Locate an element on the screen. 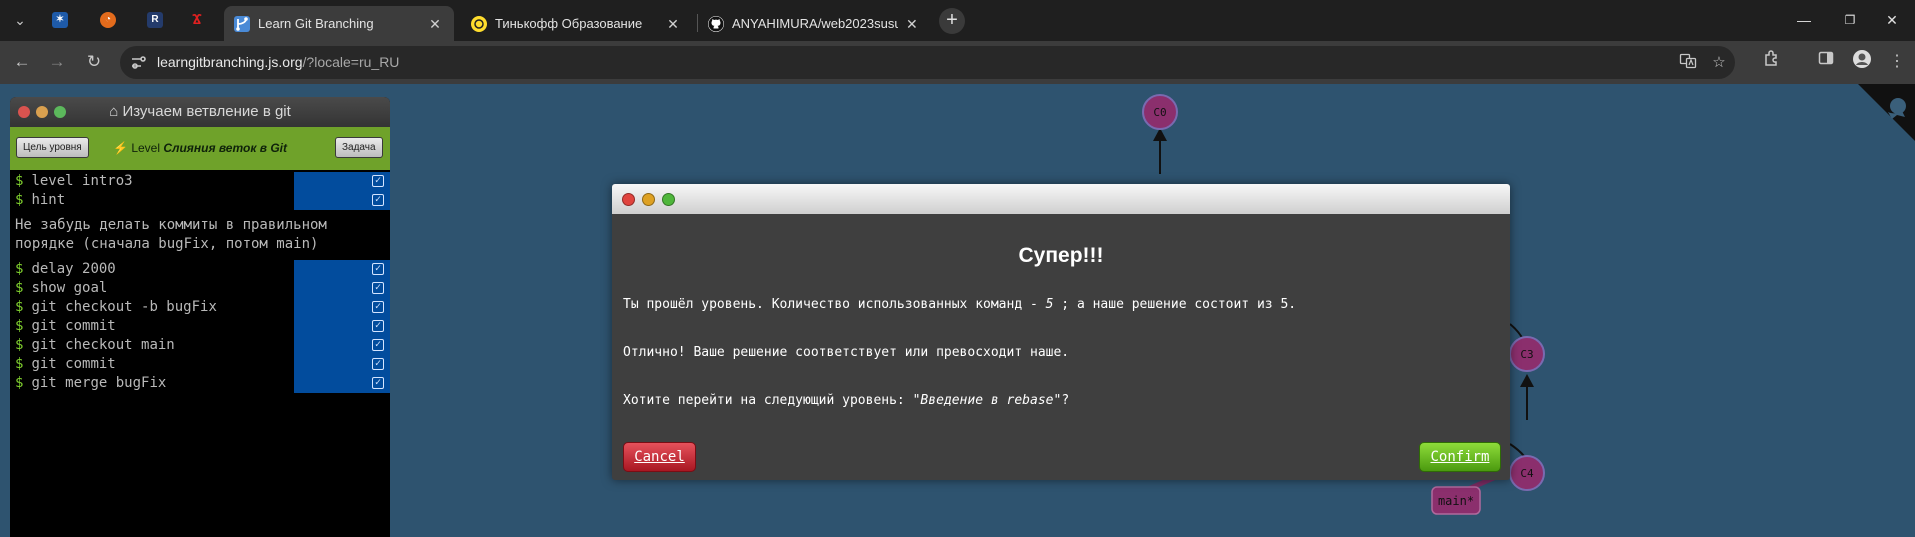 The height and width of the screenshot is (537, 1915). tab-title: Тинькофф Образование is located at coordinates (569, 23).